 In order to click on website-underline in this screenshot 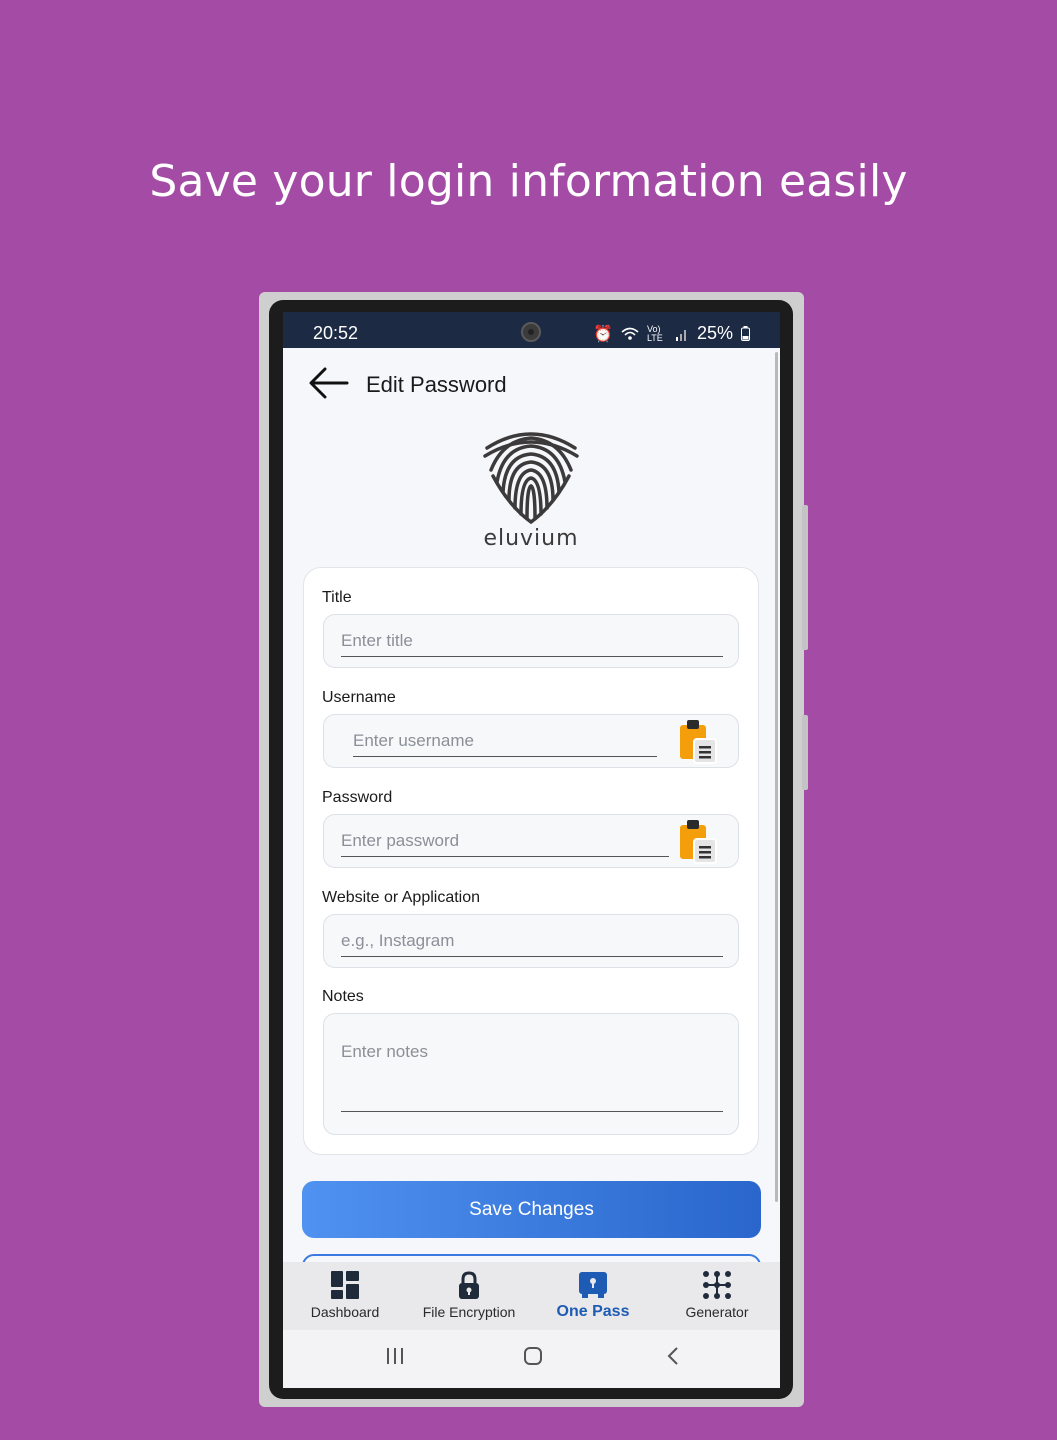, I will do `click(532, 956)`.